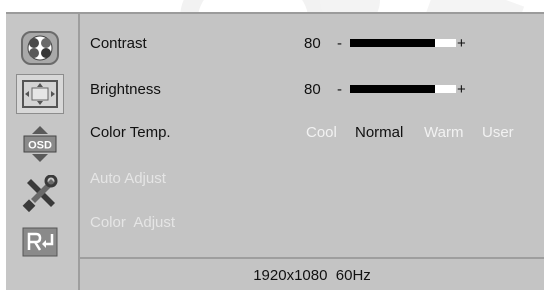 The width and height of the screenshot is (548, 292). I want to click on contrast-plus: +, so click(461, 43).